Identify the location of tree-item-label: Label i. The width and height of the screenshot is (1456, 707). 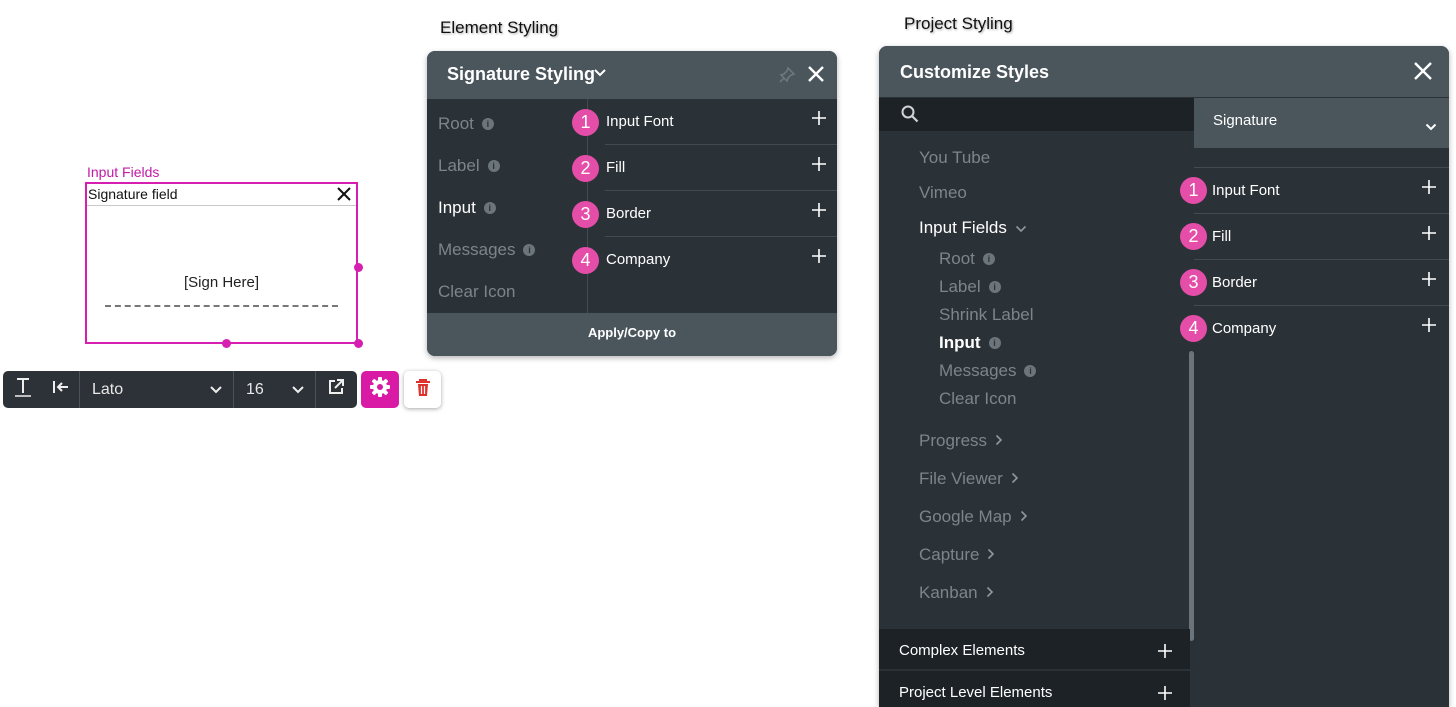
(970, 287).